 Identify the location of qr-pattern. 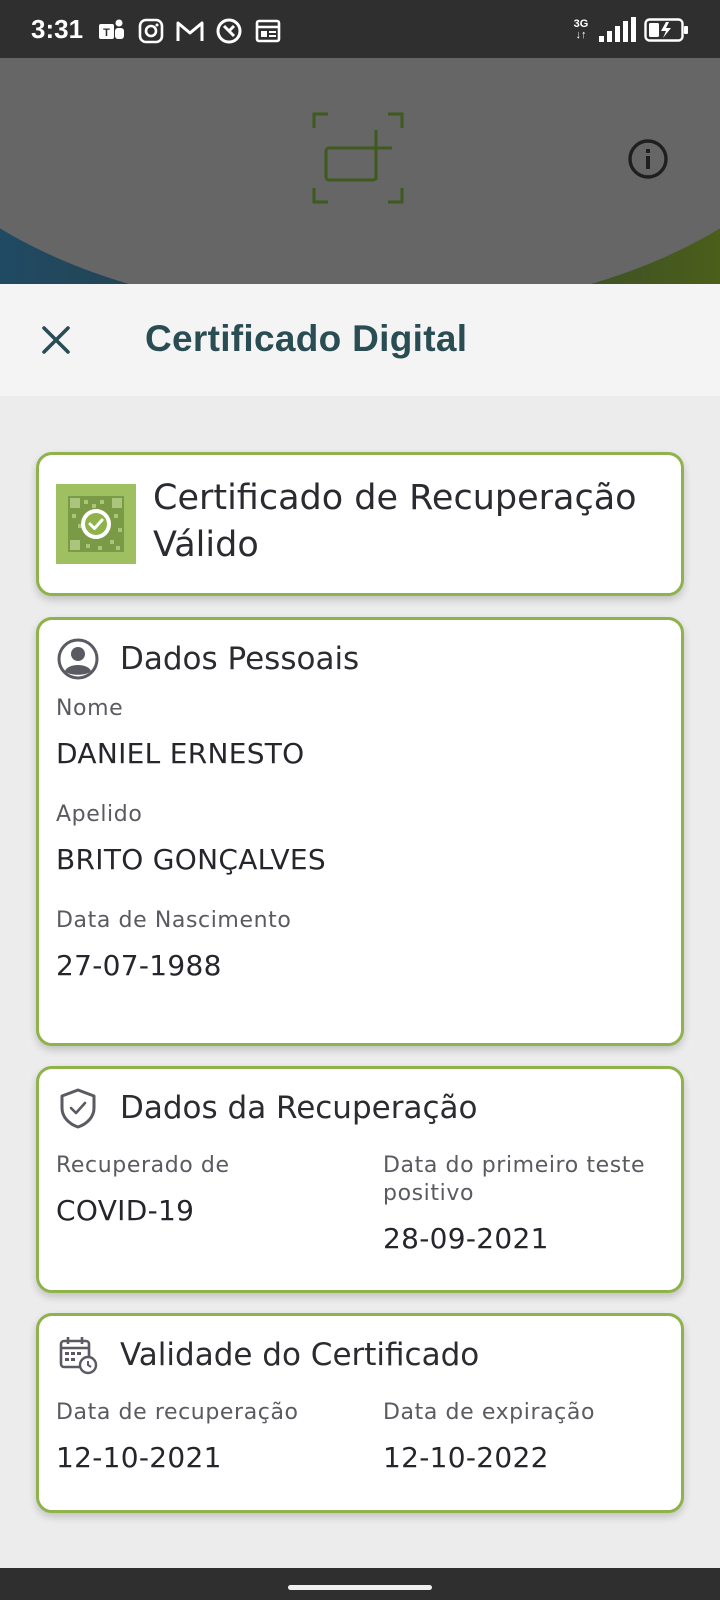
(96, 524).